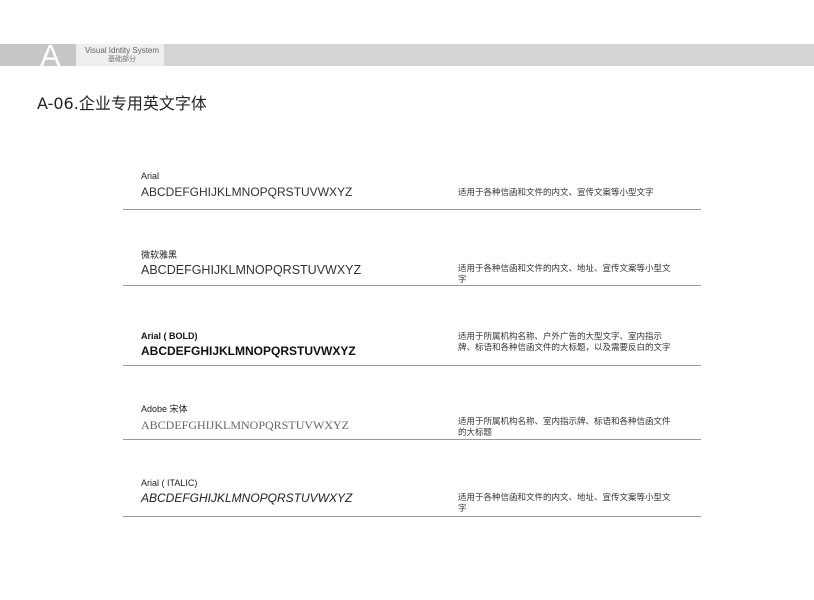 Image resolution: width=814 pixels, height=600 pixels. What do you see at coordinates (169, 336) in the screenshot?
I see `font-name: Arial ( BOLD)` at bounding box center [169, 336].